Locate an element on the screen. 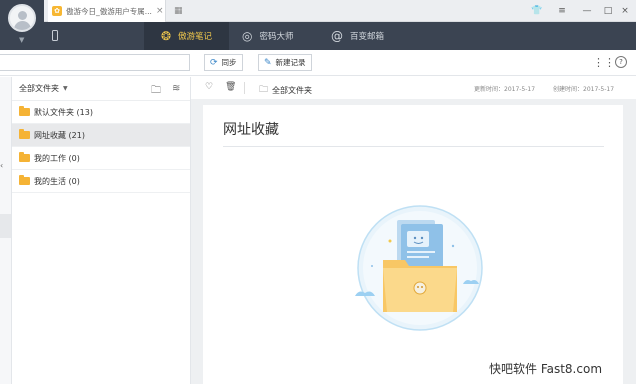  collapsed-selection-marker is located at coordinates (5, 226).